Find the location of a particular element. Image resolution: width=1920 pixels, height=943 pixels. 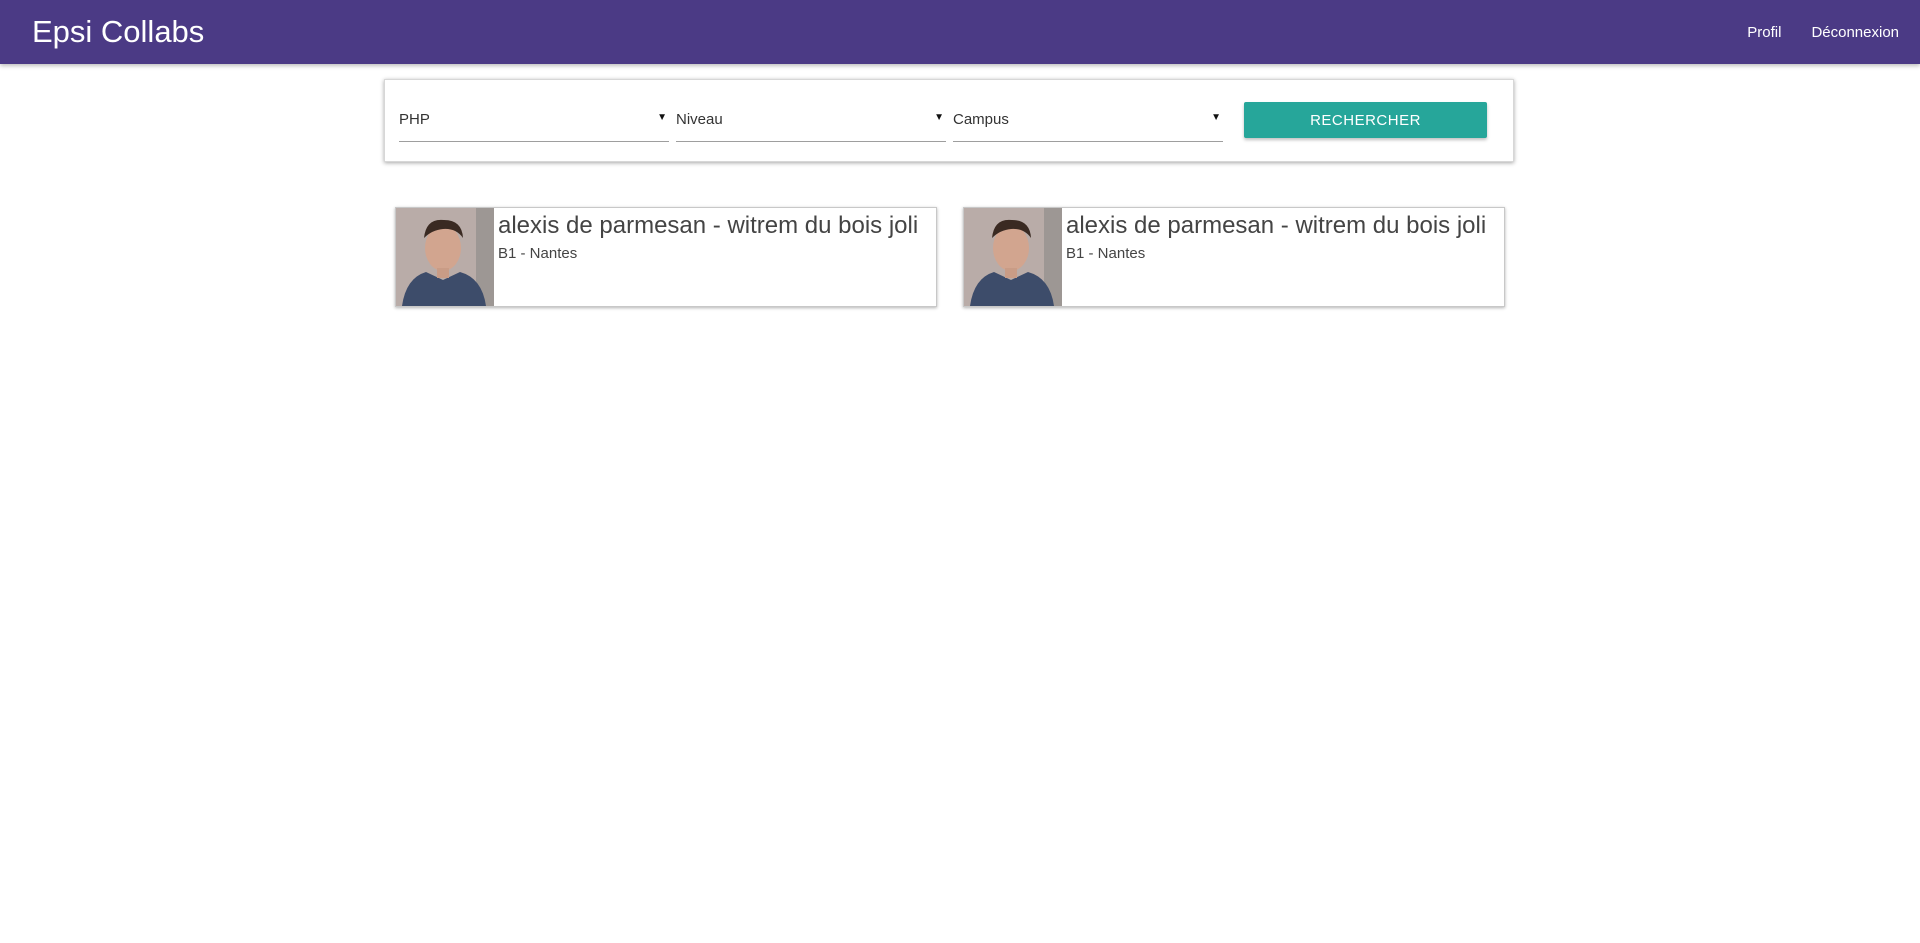

nav-link-deconnexion: Déconnexion is located at coordinates (1855, 32).